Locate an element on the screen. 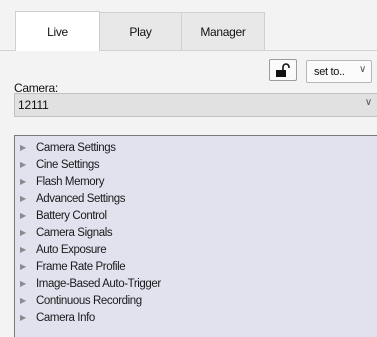  unlock-icon is located at coordinates (283, 70).